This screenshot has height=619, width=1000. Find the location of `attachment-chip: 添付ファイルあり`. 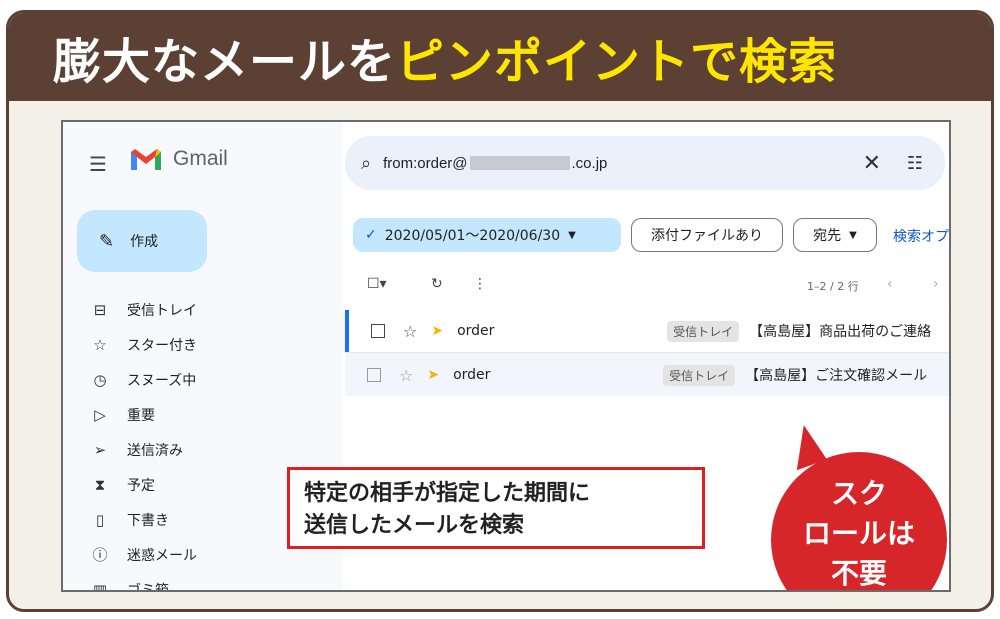

attachment-chip: 添付ファイルあり is located at coordinates (707, 235).